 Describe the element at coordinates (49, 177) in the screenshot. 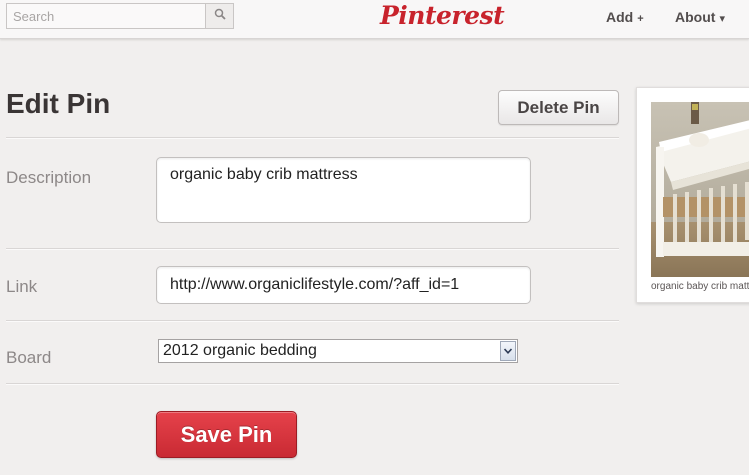

I see `description-label: Description` at that location.